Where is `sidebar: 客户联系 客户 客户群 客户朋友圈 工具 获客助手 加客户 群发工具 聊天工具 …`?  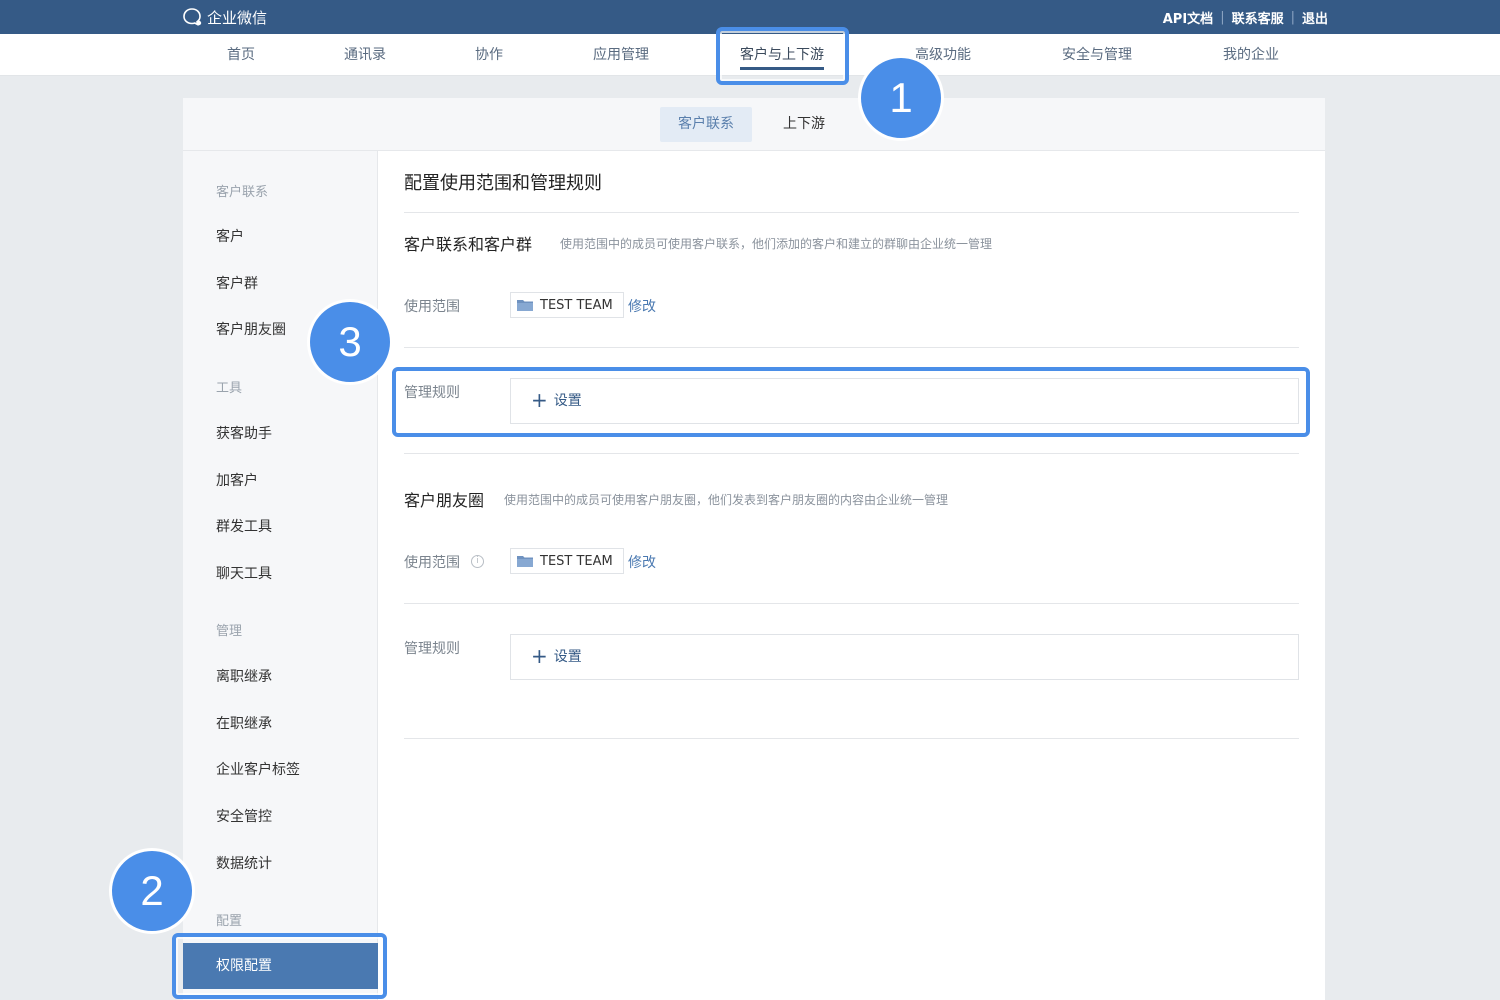 sidebar: 客户联系 客户 客户群 客户朋友圈 工具 获客助手 加客户 群发工具 聊天工具 … is located at coordinates (280, 575).